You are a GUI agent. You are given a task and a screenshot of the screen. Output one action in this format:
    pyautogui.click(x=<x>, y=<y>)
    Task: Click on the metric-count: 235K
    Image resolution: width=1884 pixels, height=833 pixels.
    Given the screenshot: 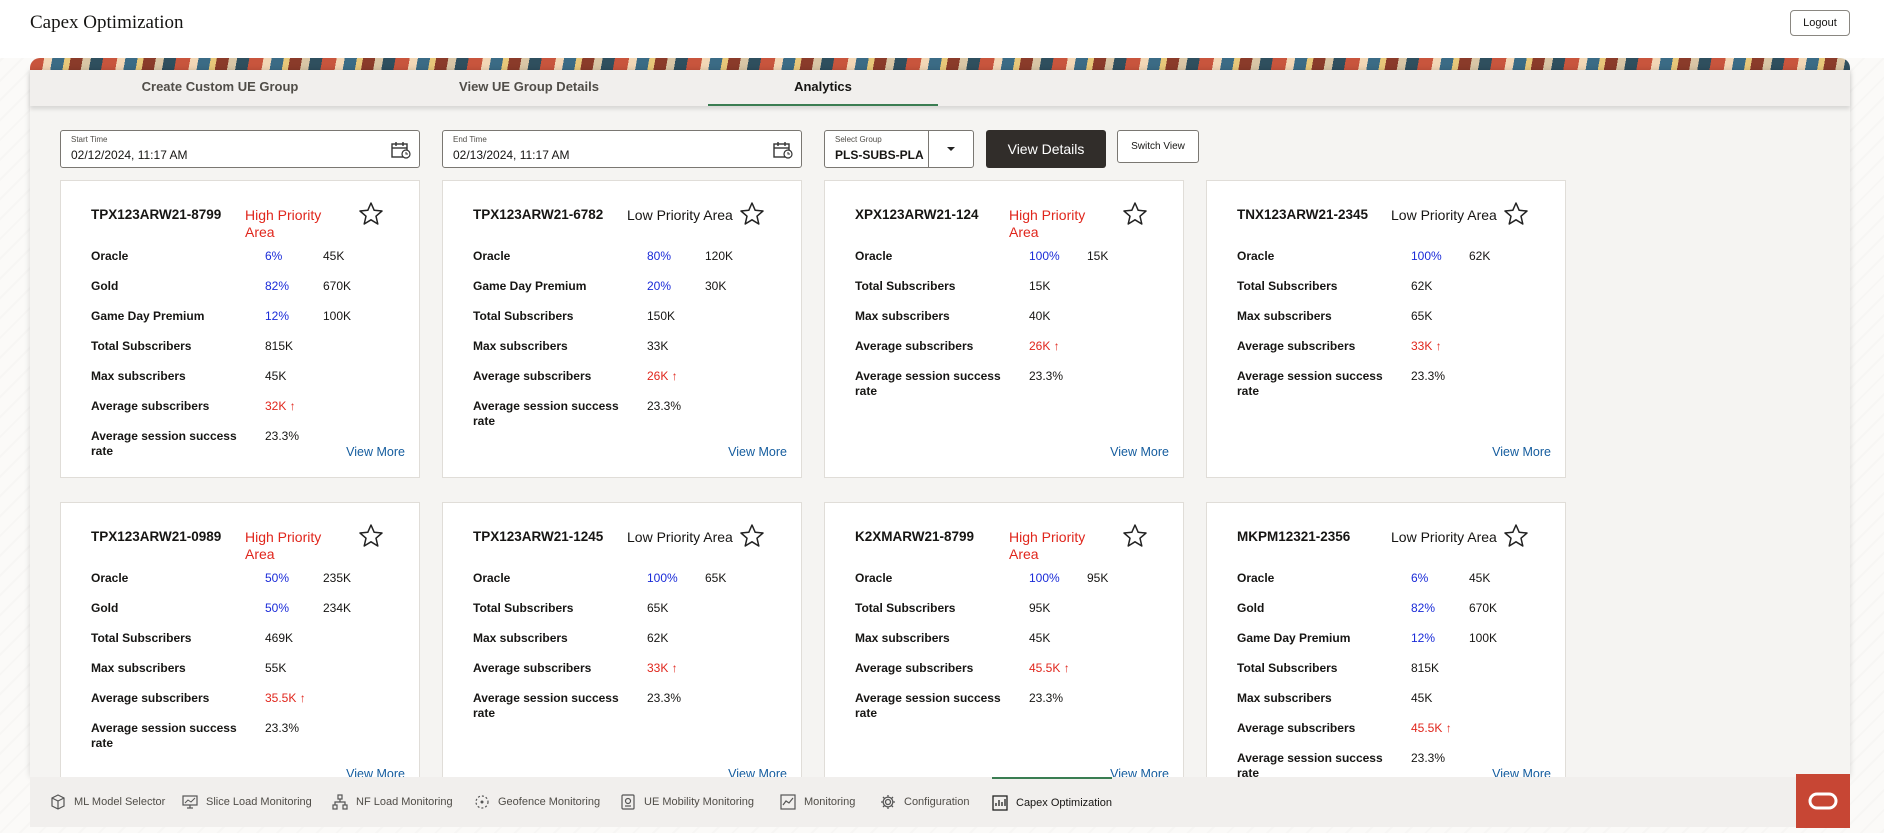 What is the action you would take?
    pyautogui.click(x=337, y=578)
    